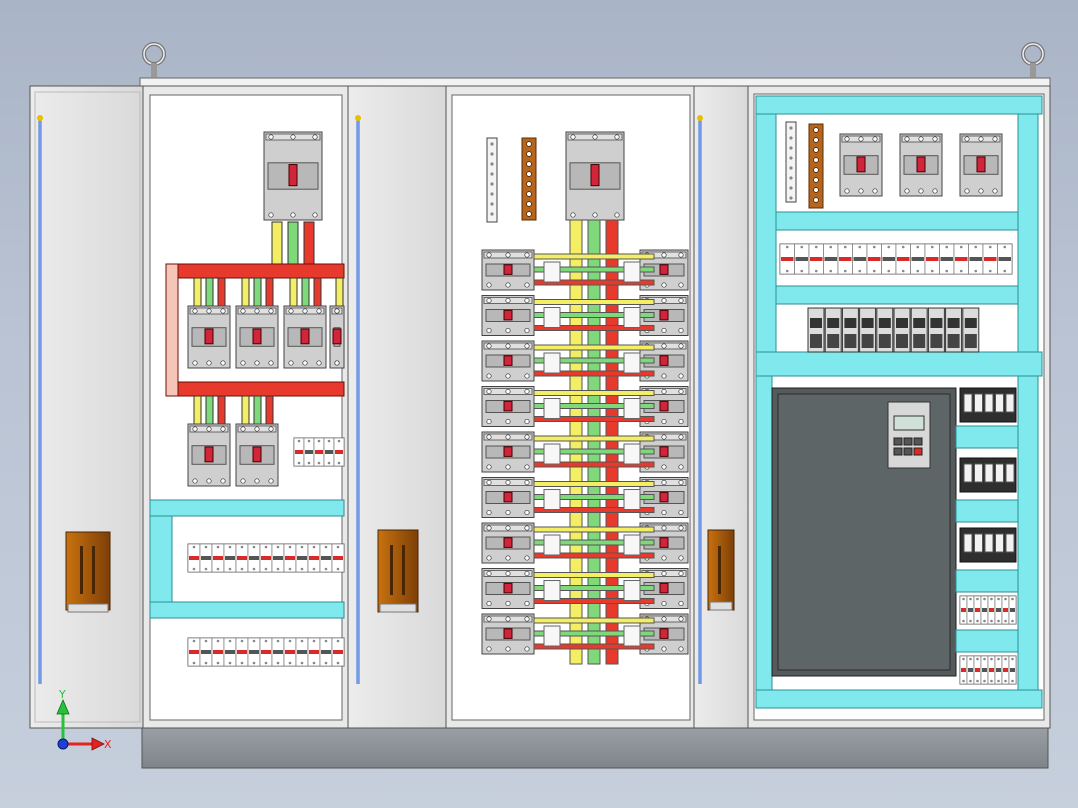 The height and width of the screenshot is (808, 1078). Describe the element at coordinates (595, 747) in the screenshot. I see `cabinet-plinth` at that location.